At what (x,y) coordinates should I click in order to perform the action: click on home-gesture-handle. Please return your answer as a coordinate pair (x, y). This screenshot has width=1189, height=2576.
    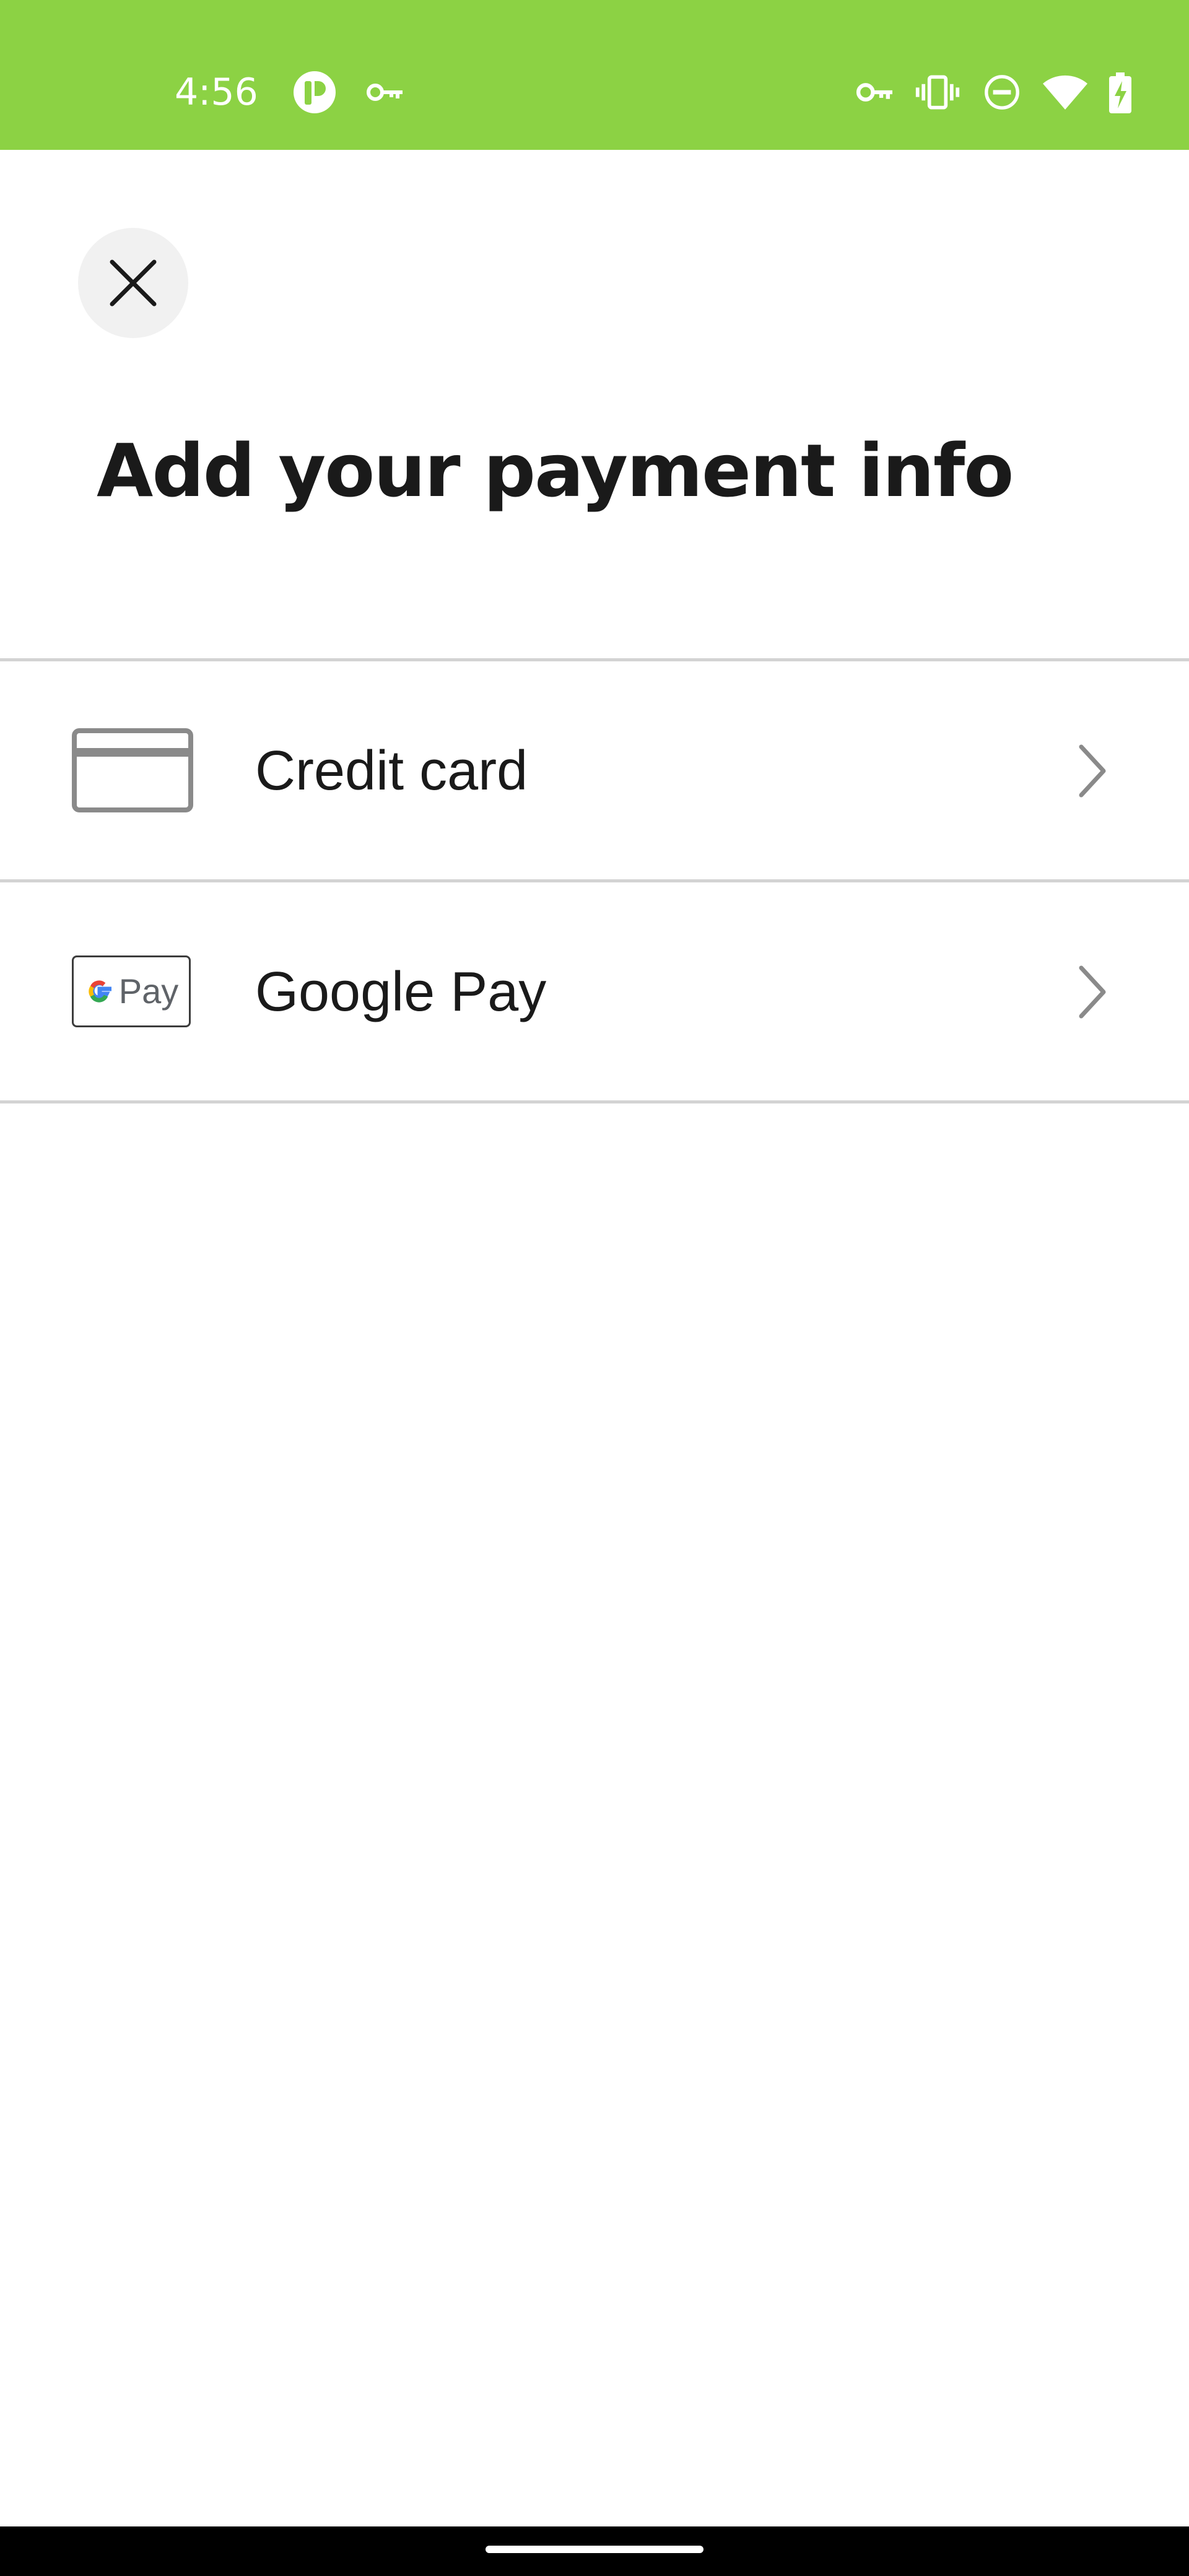
    Looking at the image, I should click on (594, 2549).